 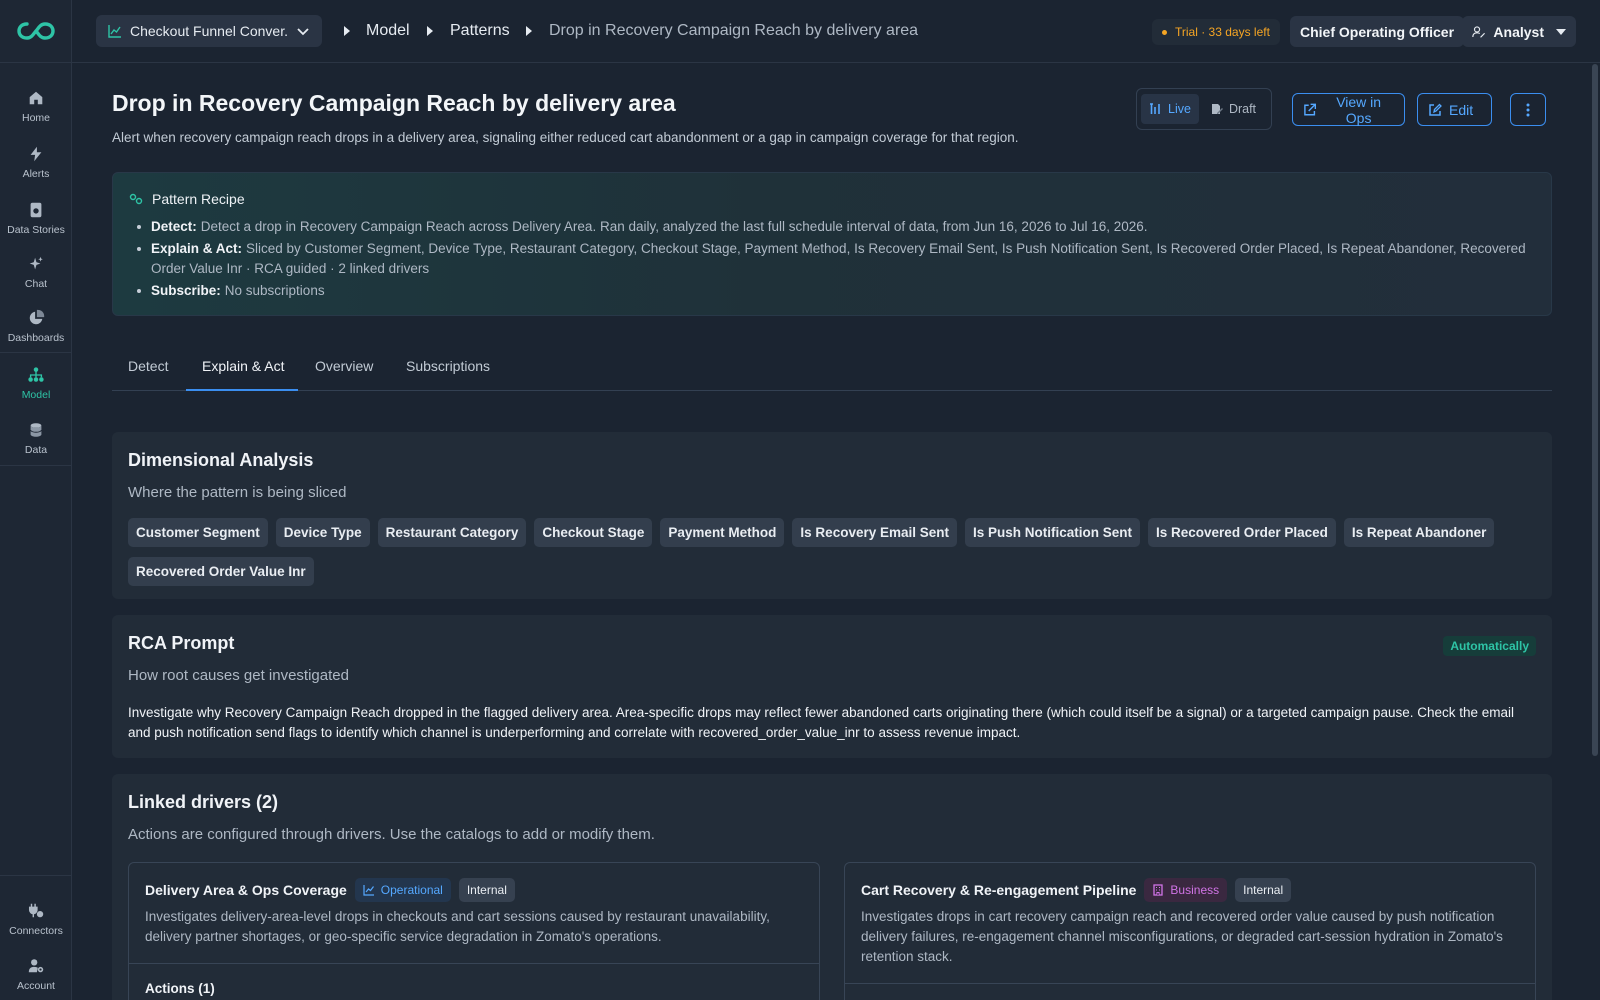 What do you see at coordinates (1164, 32) in the screenshot?
I see `status-dot` at bounding box center [1164, 32].